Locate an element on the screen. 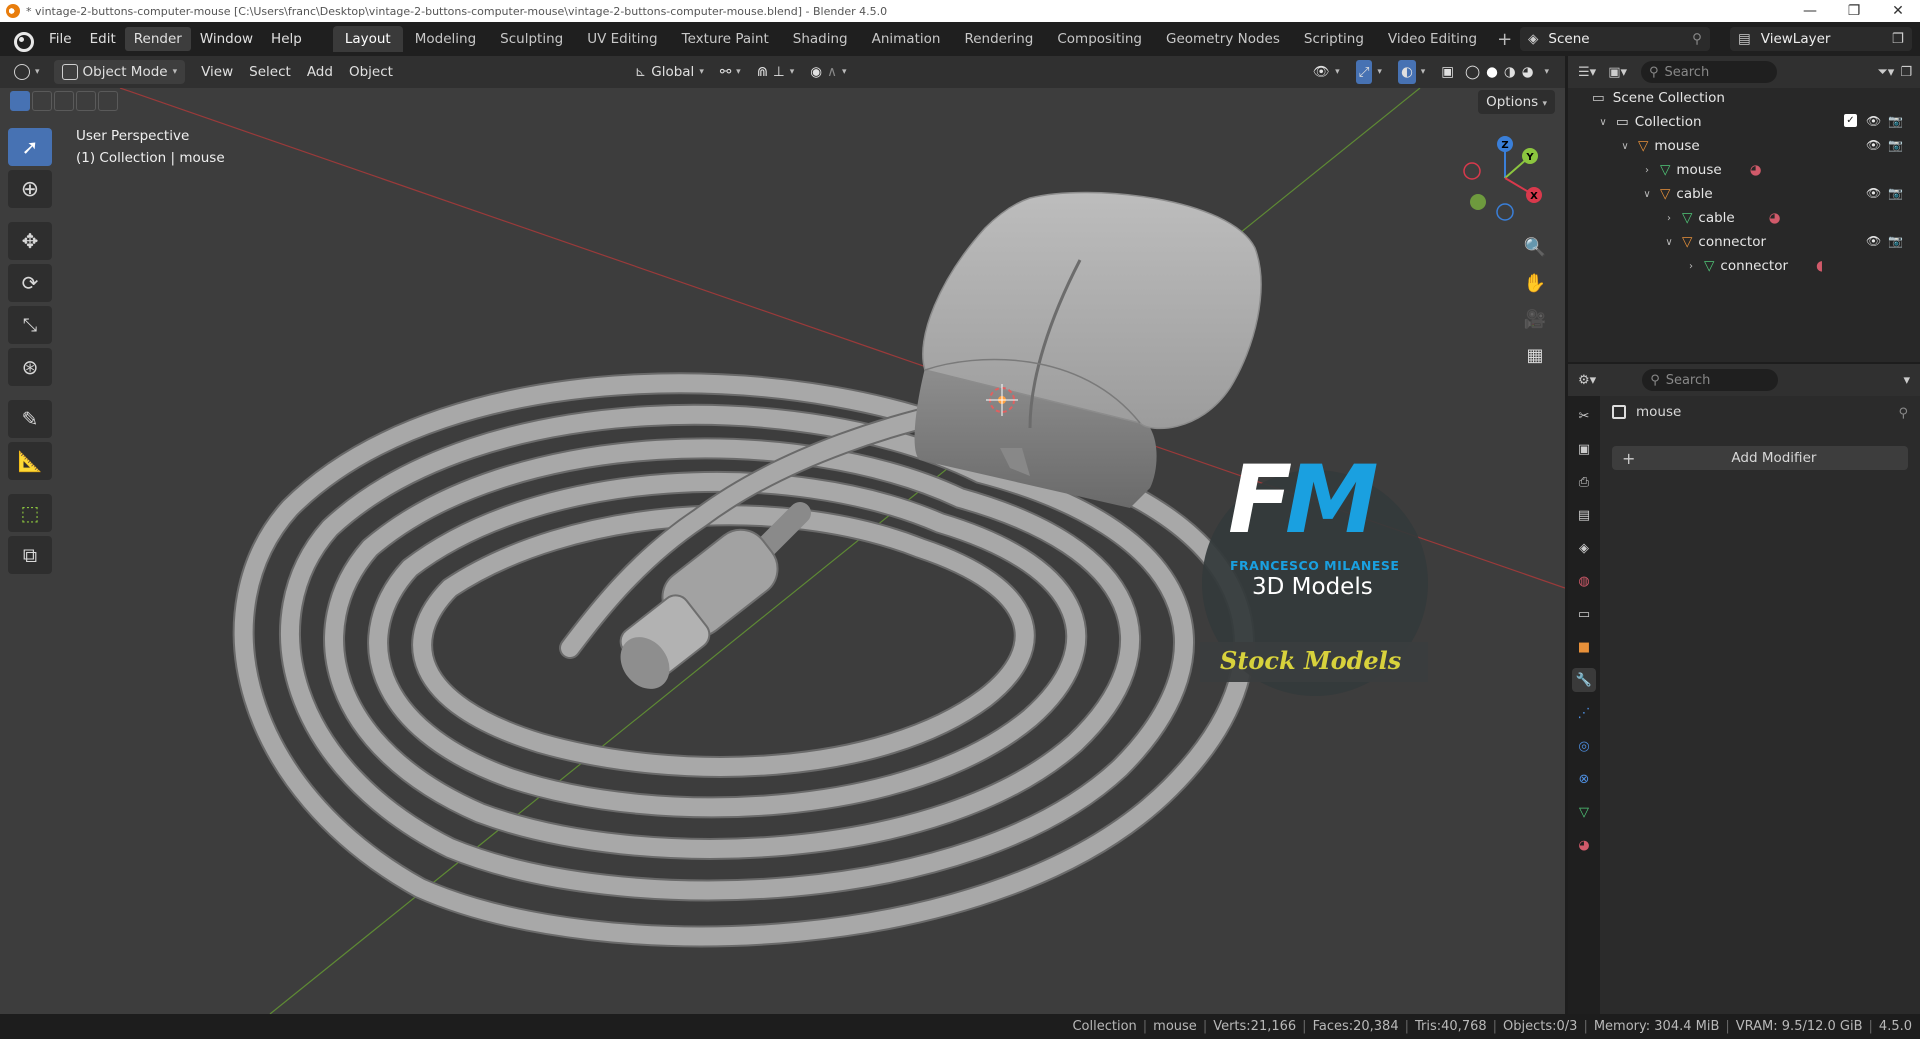 Image resolution: width=1920 pixels, height=1039 pixels. tab-layout: Layout is located at coordinates (367, 39).